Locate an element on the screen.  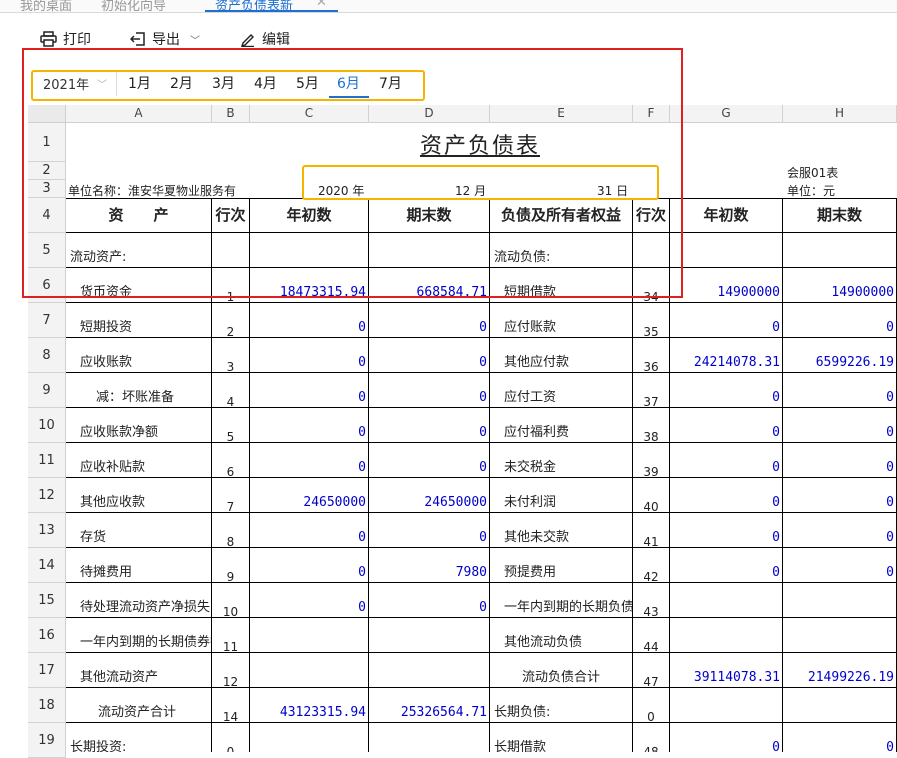
column-header-e: E is located at coordinates (561, 114).